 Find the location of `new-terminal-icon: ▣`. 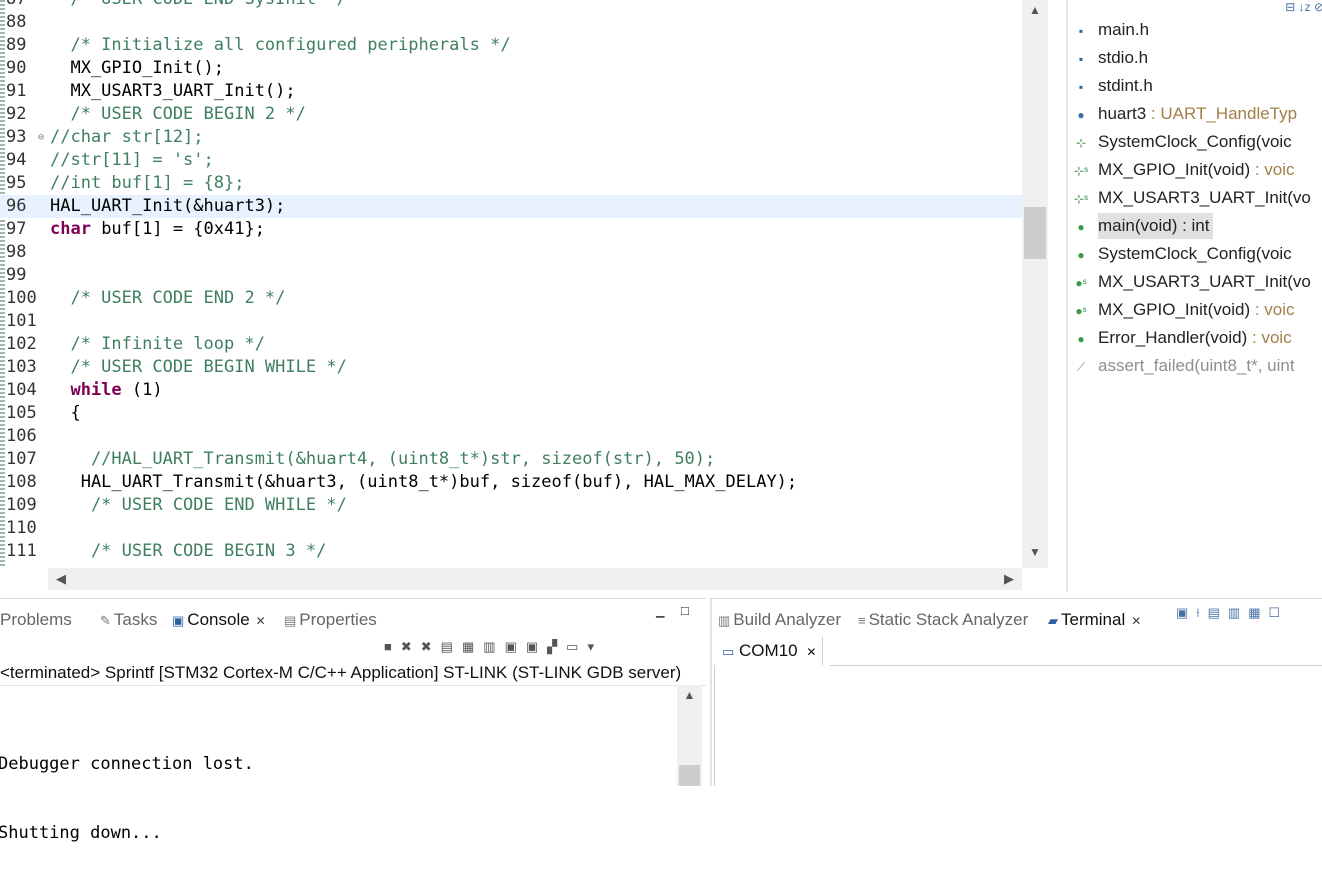

new-terminal-icon: ▣ is located at coordinates (1186, 612).